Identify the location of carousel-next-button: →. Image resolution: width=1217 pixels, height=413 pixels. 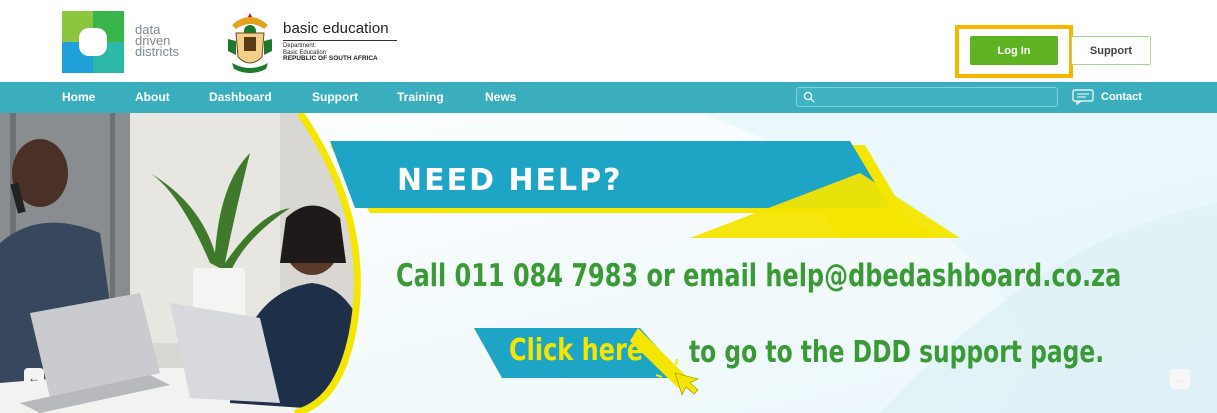
(1180, 379).